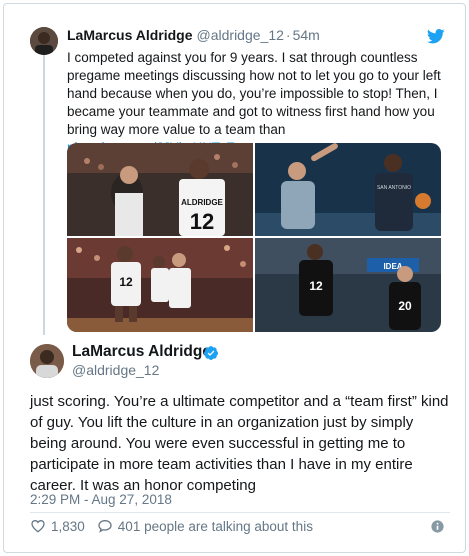 Image resolution: width=469 pixels, height=556 pixels. Describe the element at coordinates (348, 189) in the screenshot. I see `photo-2: SAN ANTONIO` at that location.